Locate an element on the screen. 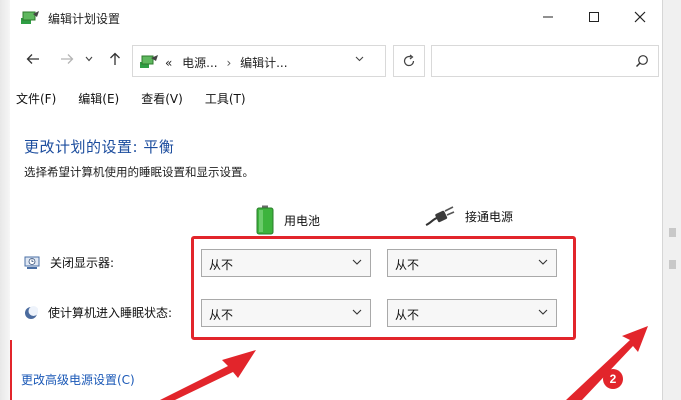  annotation-arrows is located at coordinates (404, 363).